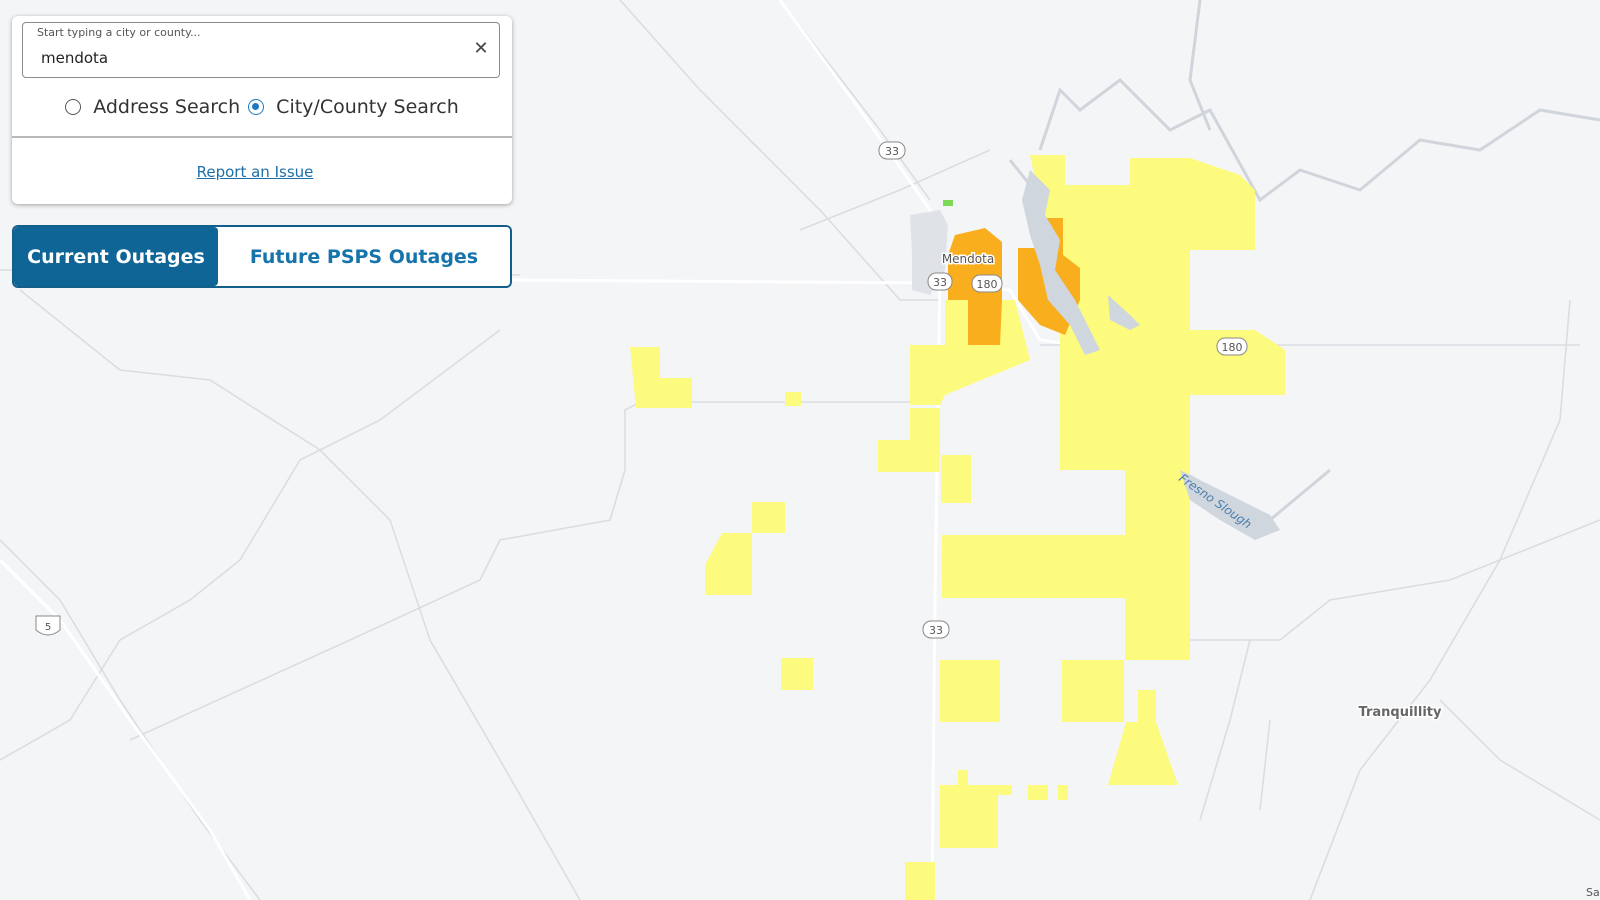  What do you see at coordinates (167, 107) in the screenshot?
I see `address-search-label: Address Search` at bounding box center [167, 107].